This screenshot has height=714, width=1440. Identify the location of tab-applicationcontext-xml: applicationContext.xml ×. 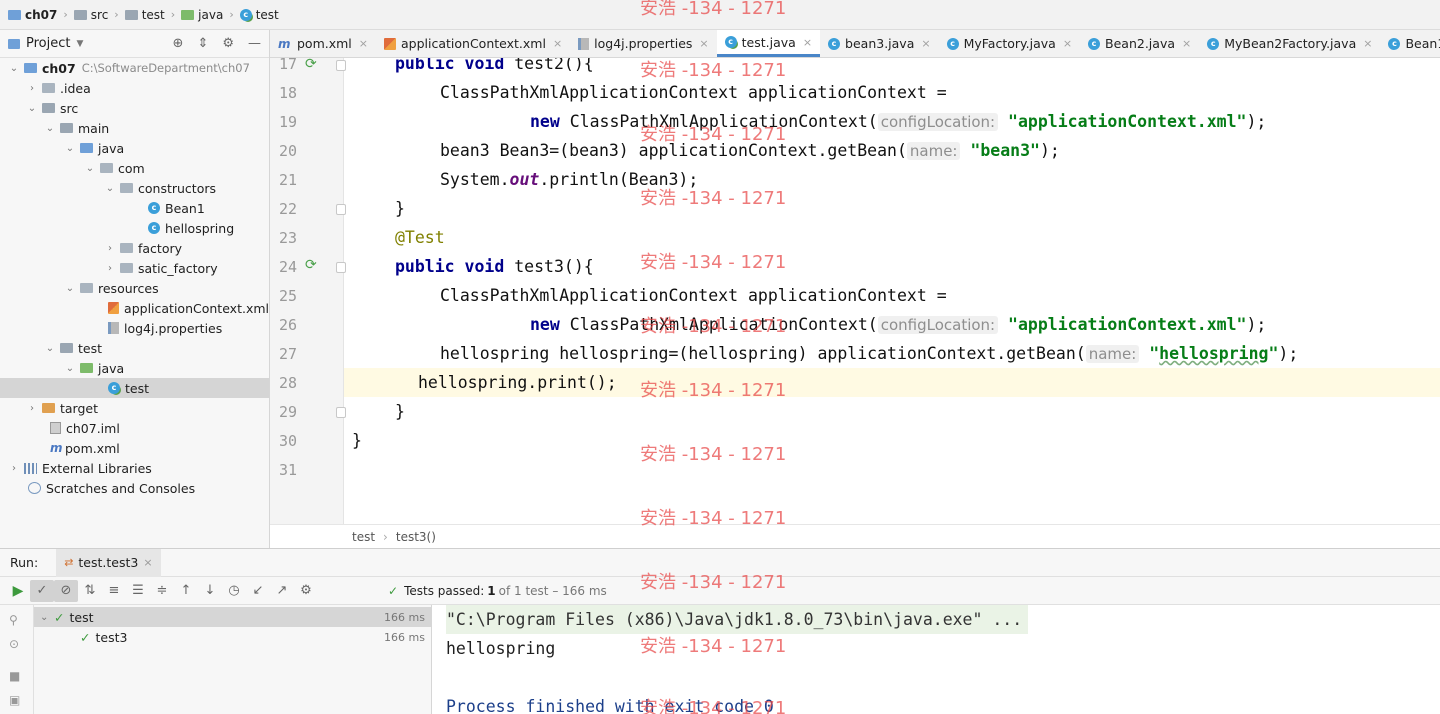
(473, 43).